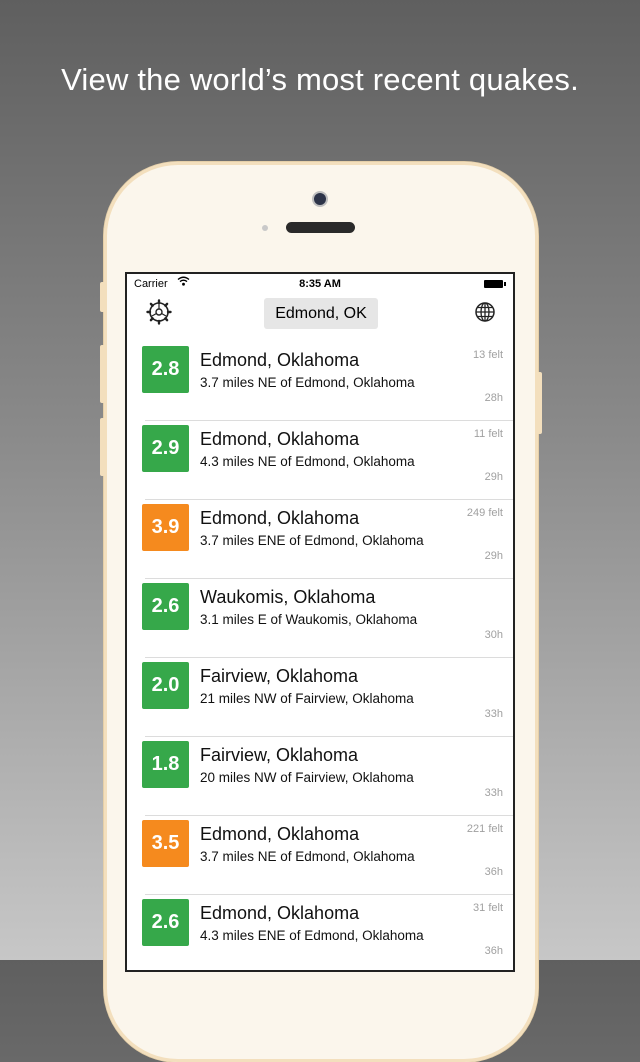 Image resolution: width=640 pixels, height=1062 pixels. I want to click on quake-age: 28h, so click(493, 398).